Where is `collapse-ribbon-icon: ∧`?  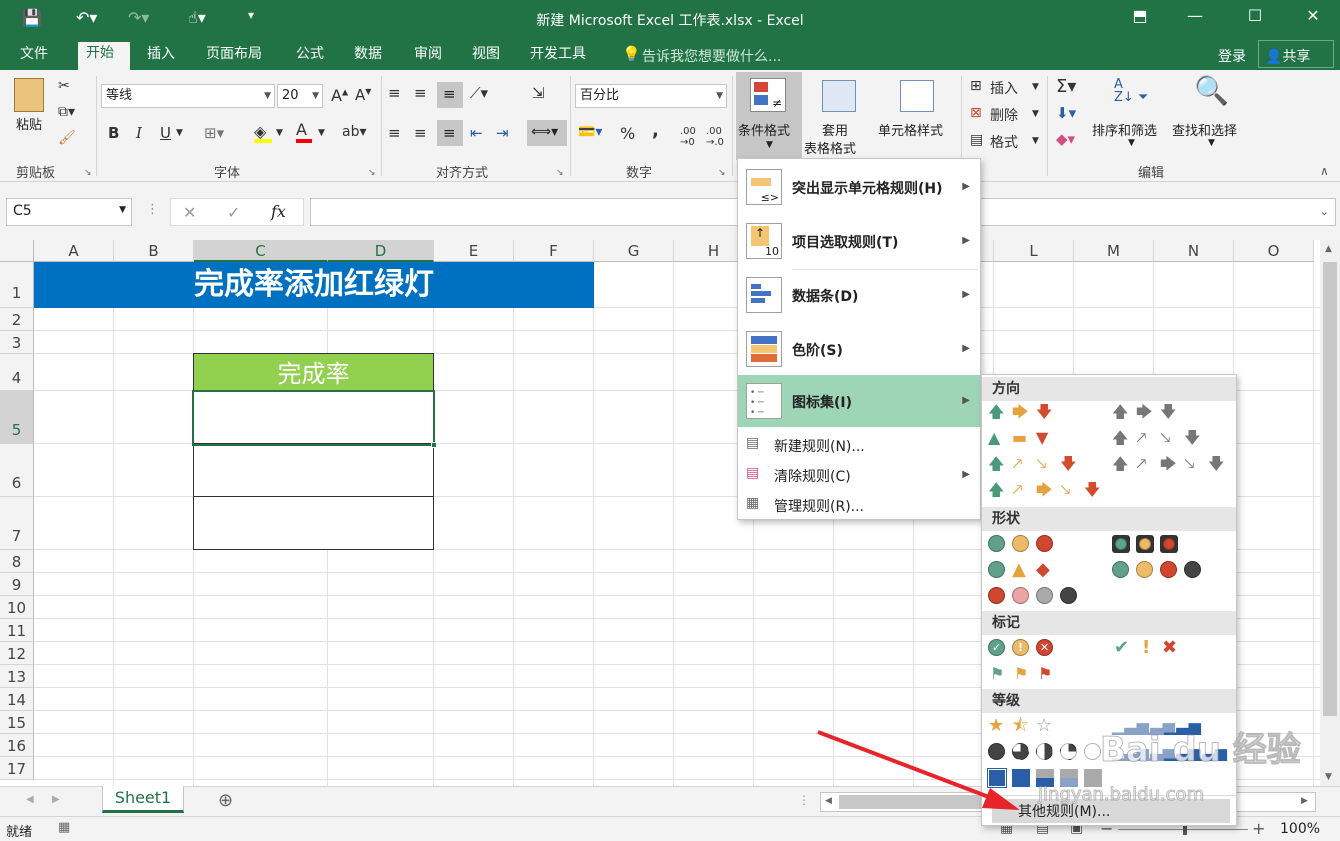
collapse-ribbon-icon: ∧ is located at coordinates (1324, 171).